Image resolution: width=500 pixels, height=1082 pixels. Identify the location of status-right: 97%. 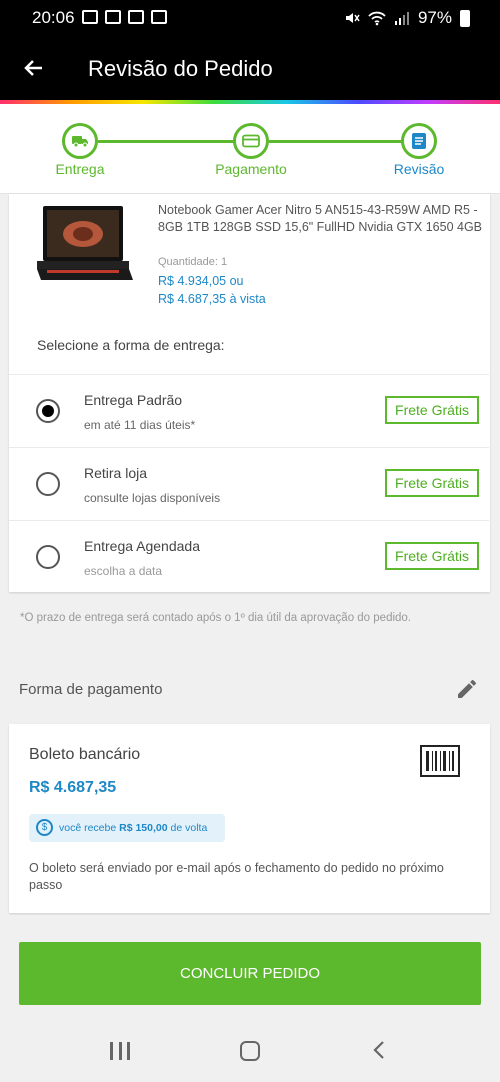
(407, 18).